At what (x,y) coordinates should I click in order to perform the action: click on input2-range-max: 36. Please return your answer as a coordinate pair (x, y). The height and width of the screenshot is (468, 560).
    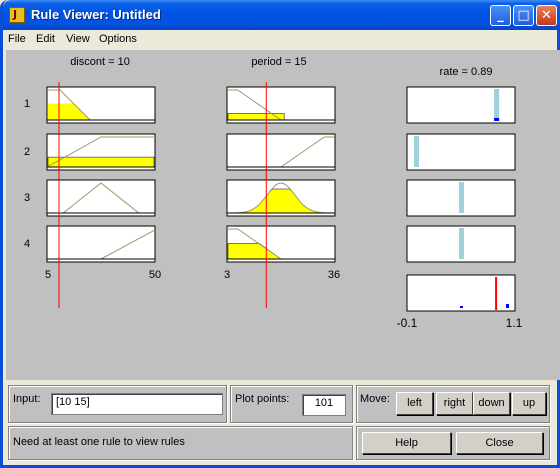
    Looking at the image, I should click on (334, 275).